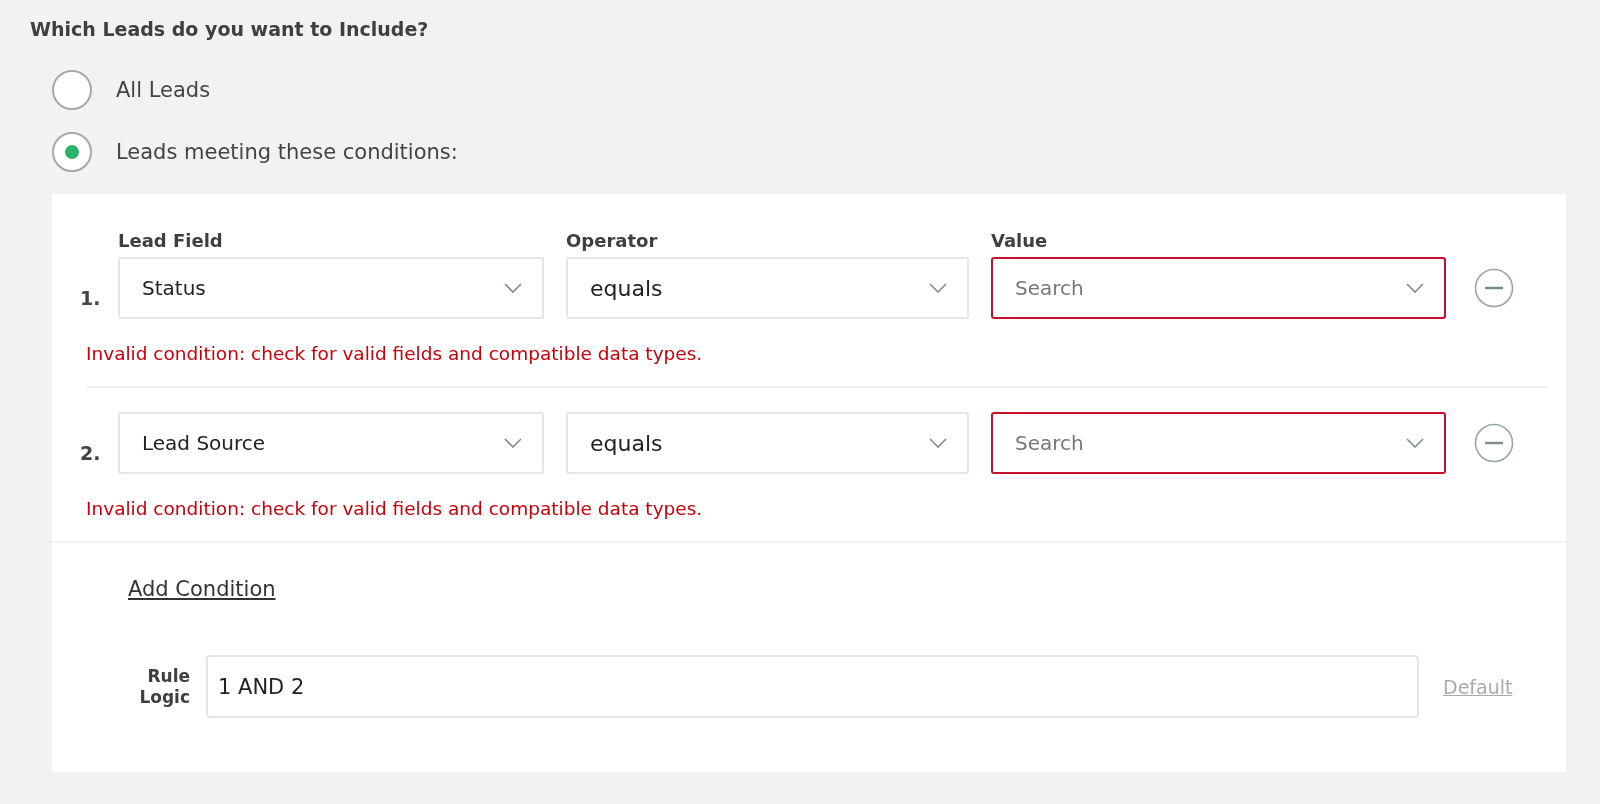 The image size is (1600, 804). I want to click on column-header: Lead Field, so click(171, 240).